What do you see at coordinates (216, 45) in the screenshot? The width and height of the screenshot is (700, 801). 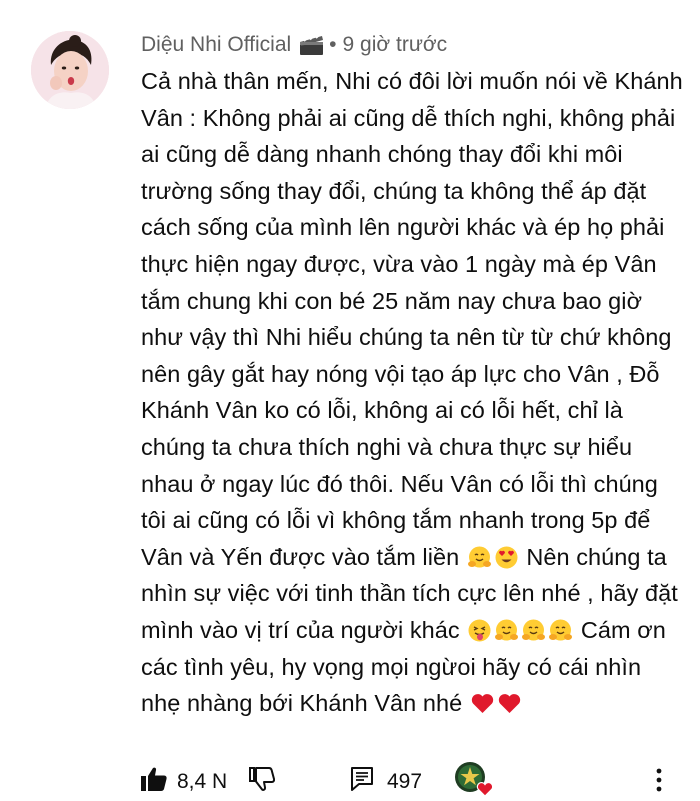 I see `author-name: Diệu Nhi Official` at bounding box center [216, 45].